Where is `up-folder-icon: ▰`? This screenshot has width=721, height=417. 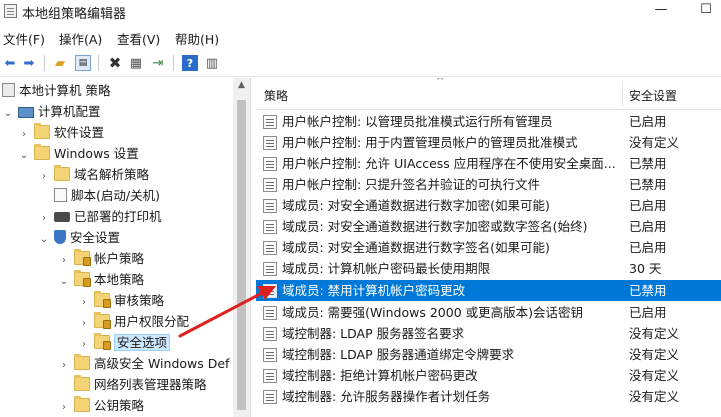 up-folder-icon: ▰ is located at coordinates (60, 63).